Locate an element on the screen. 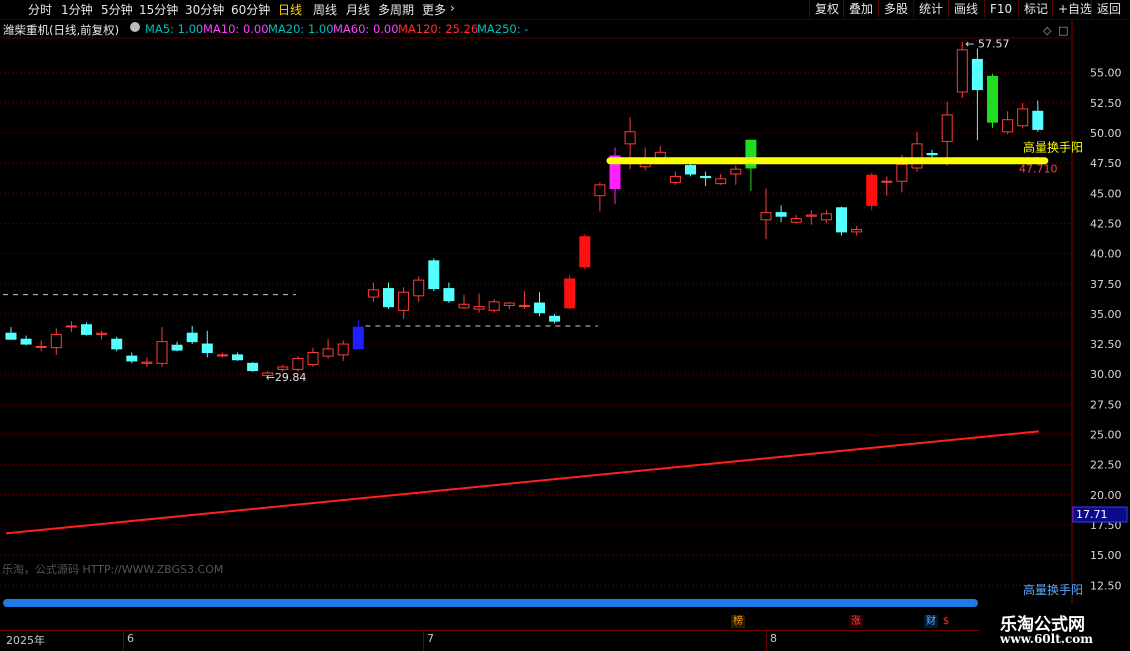  y-tick-label: 12.50 is located at coordinates (1106, 585).